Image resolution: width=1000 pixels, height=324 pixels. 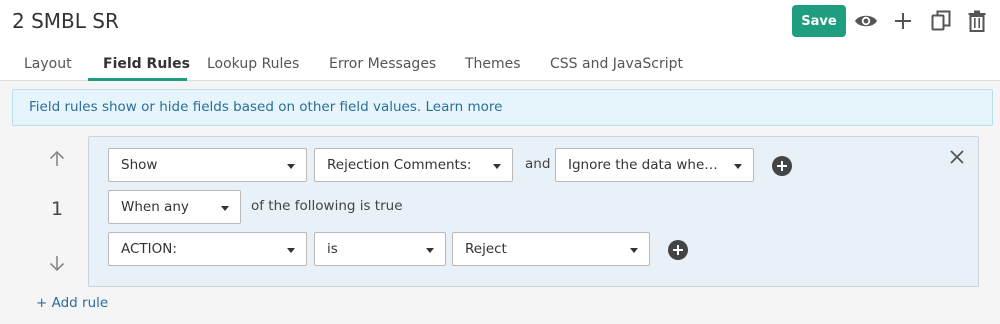 I want to click on page-title: 2 SMBL SR, so click(x=65, y=21).